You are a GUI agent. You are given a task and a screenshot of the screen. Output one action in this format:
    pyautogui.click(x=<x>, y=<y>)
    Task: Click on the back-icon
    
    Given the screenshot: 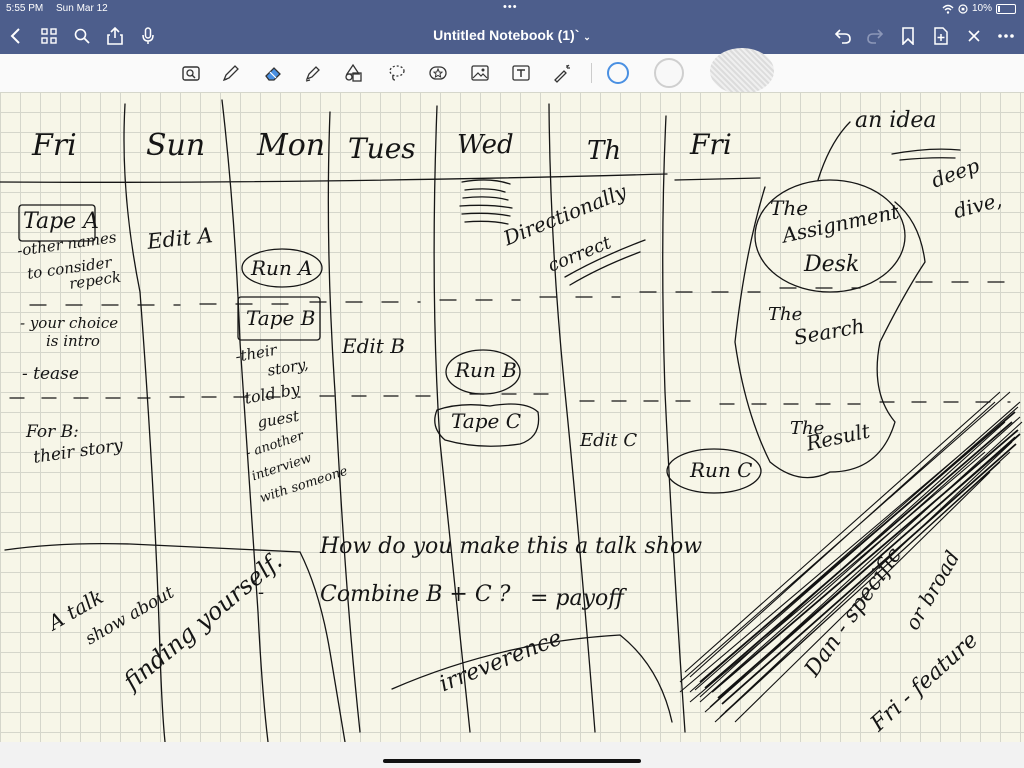 What is the action you would take?
    pyautogui.click(x=16, y=36)
    